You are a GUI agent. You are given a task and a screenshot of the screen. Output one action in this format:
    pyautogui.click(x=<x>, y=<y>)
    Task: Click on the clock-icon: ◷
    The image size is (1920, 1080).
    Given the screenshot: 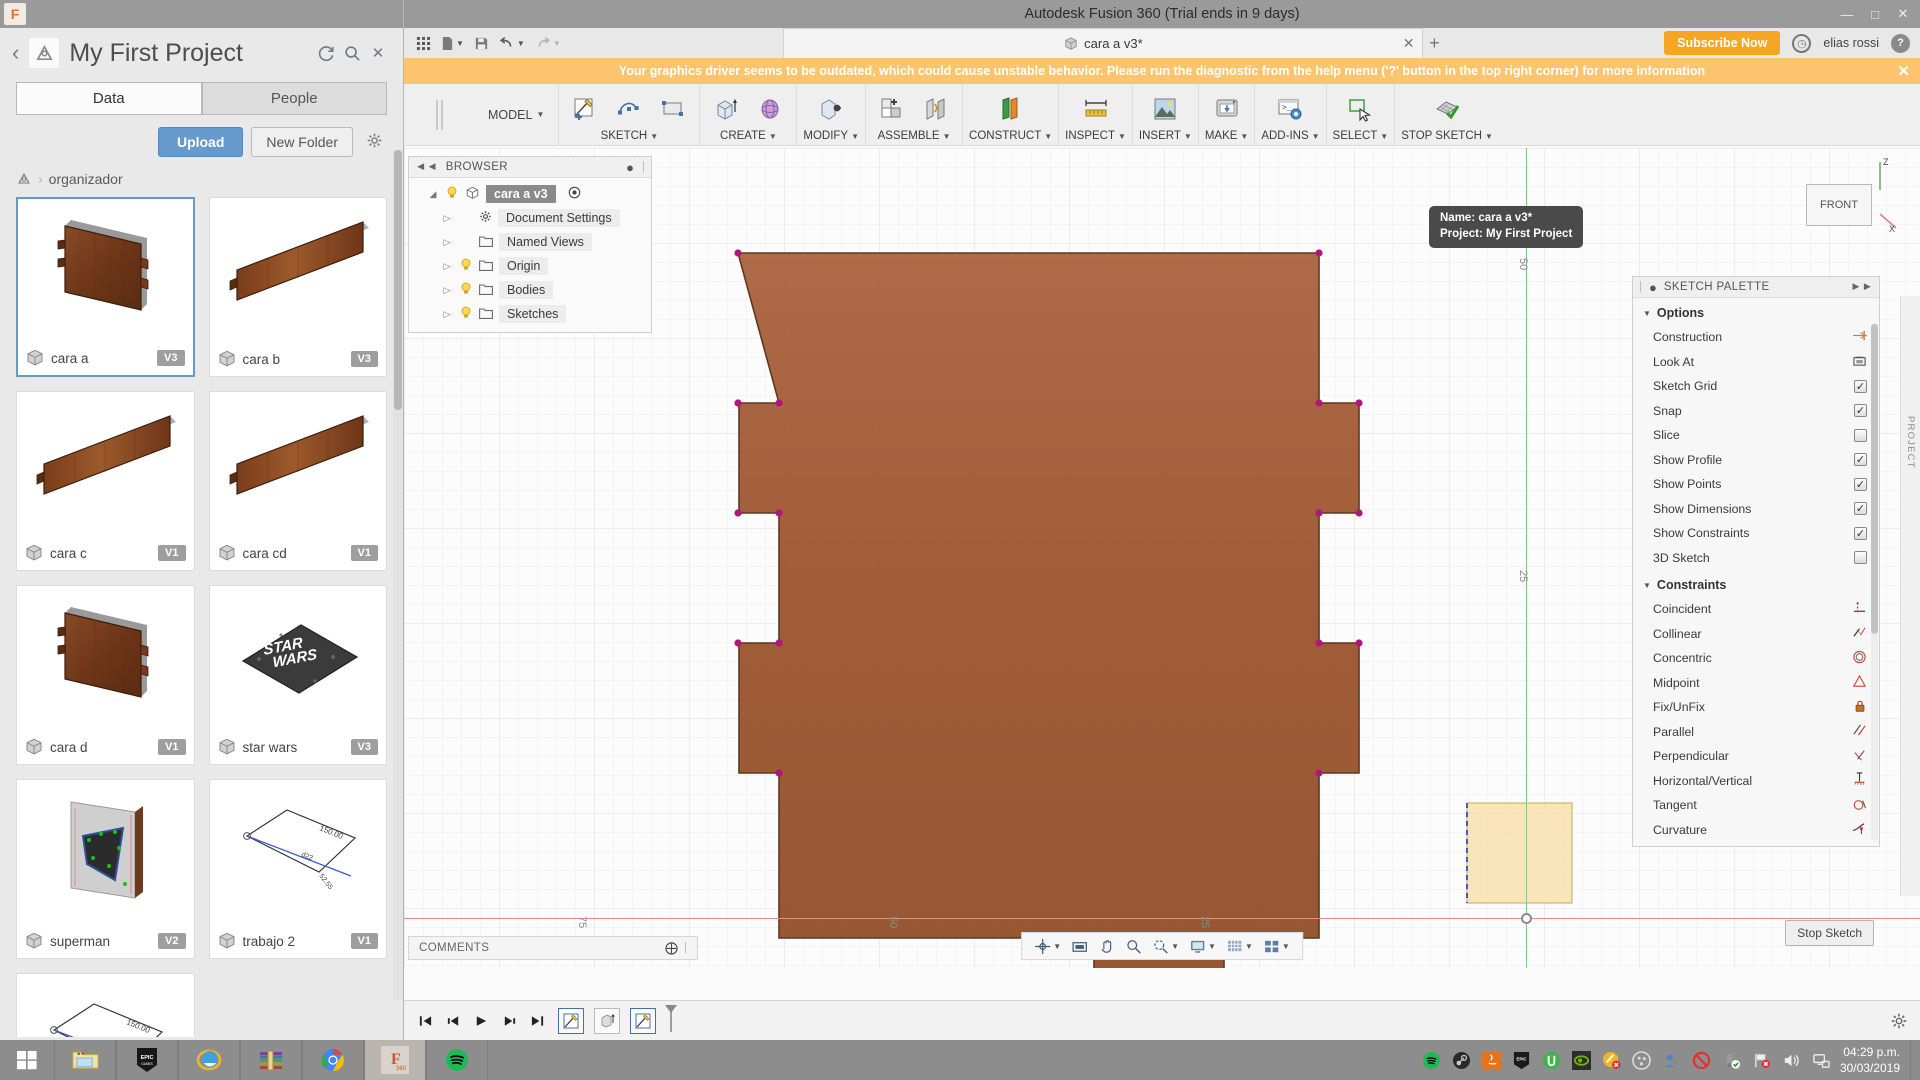 What is the action you would take?
    pyautogui.click(x=1802, y=43)
    